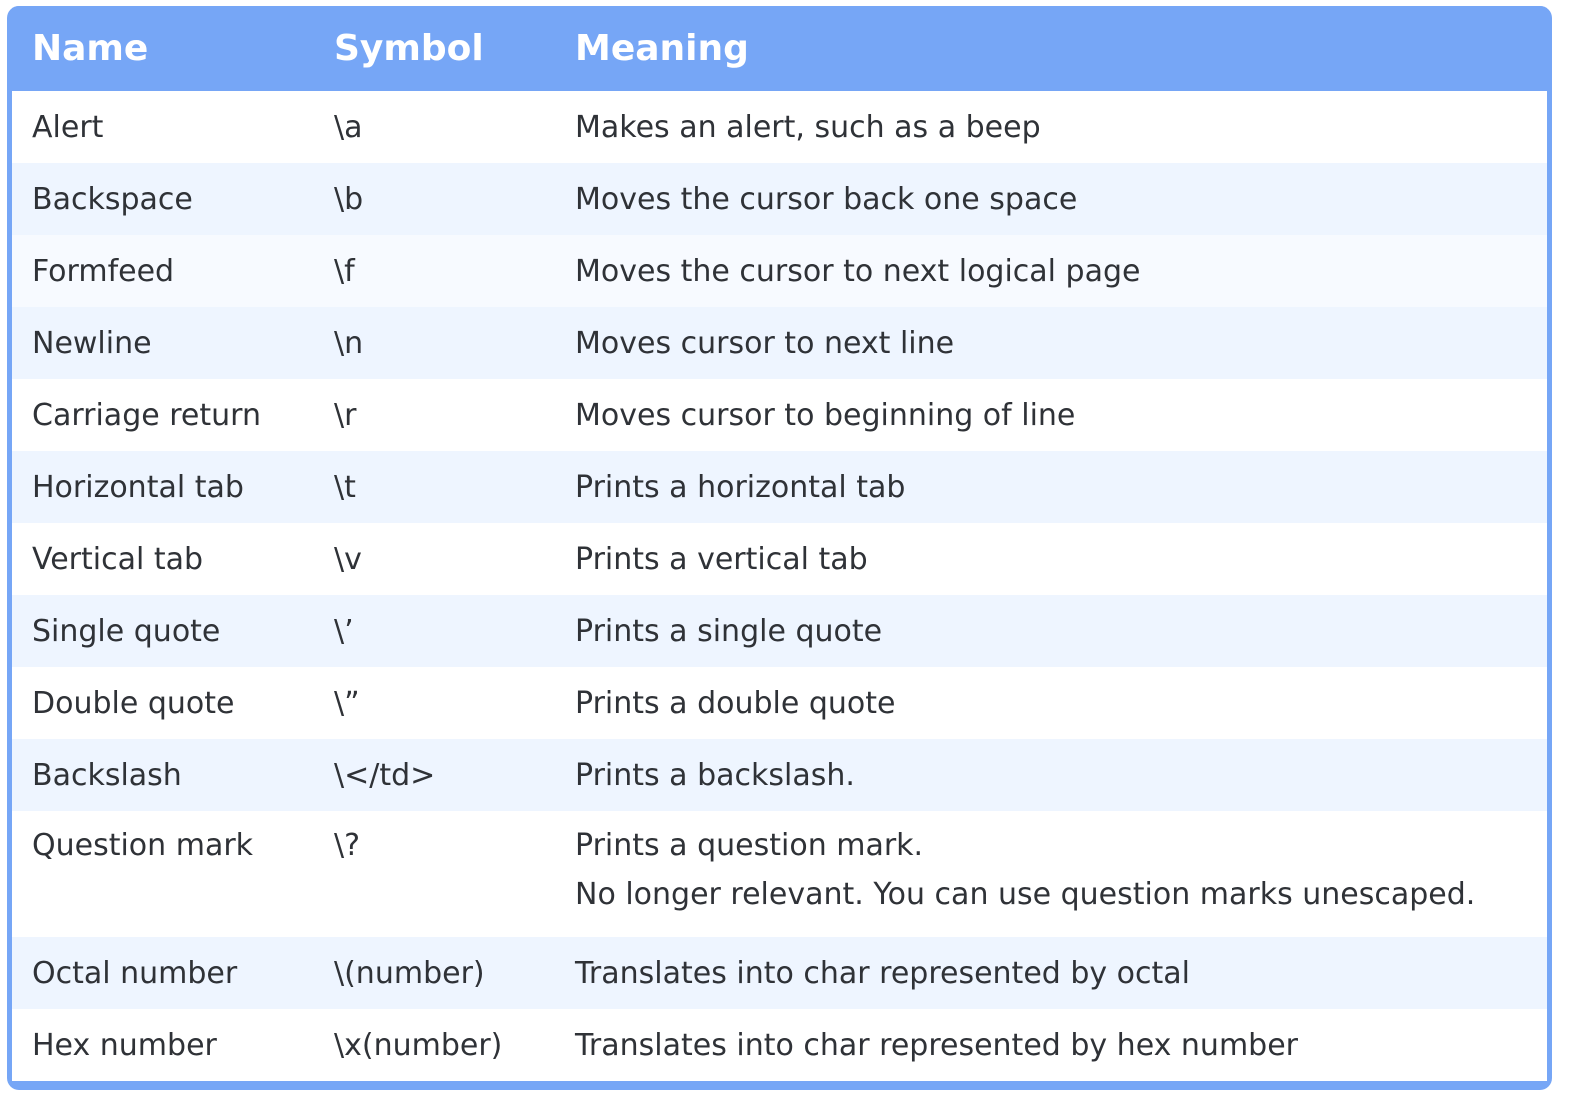 This screenshot has width=1573, height=1107. I want to click on table-row: Single quote \’ Prints a single quote, so click(779, 631).